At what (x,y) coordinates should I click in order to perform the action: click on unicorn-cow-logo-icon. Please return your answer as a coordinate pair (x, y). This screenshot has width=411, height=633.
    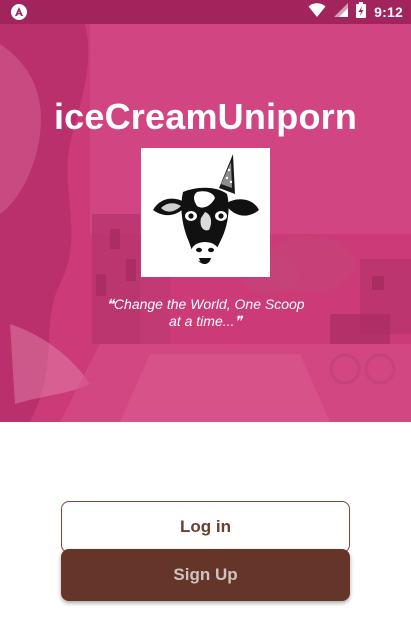
    Looking at the image, I should click on (205, 212).